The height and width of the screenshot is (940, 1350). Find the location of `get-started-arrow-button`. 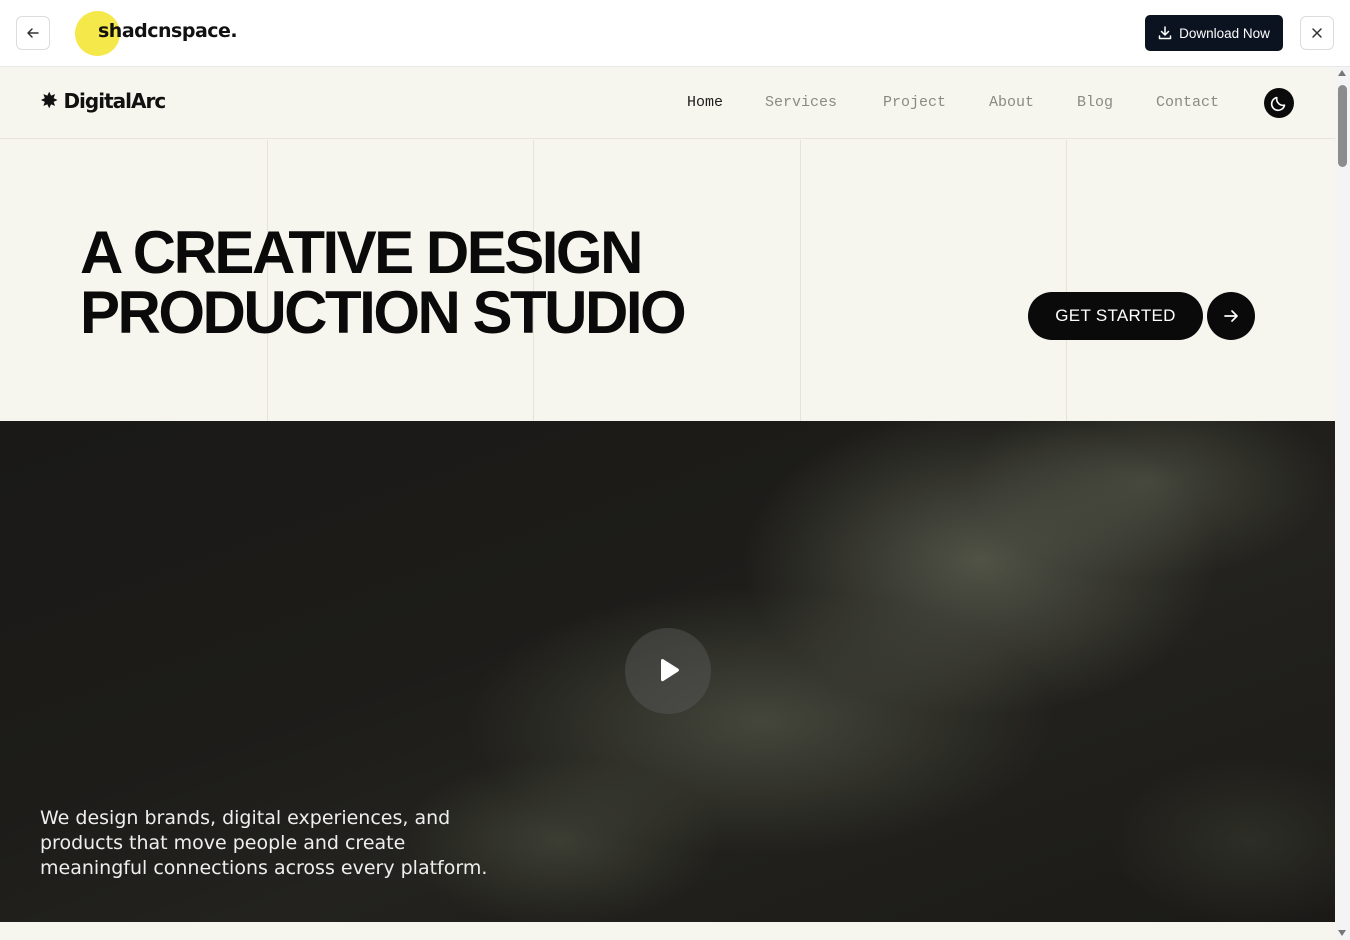

get-started-arrow-button is located at coordinates (1231, 316).